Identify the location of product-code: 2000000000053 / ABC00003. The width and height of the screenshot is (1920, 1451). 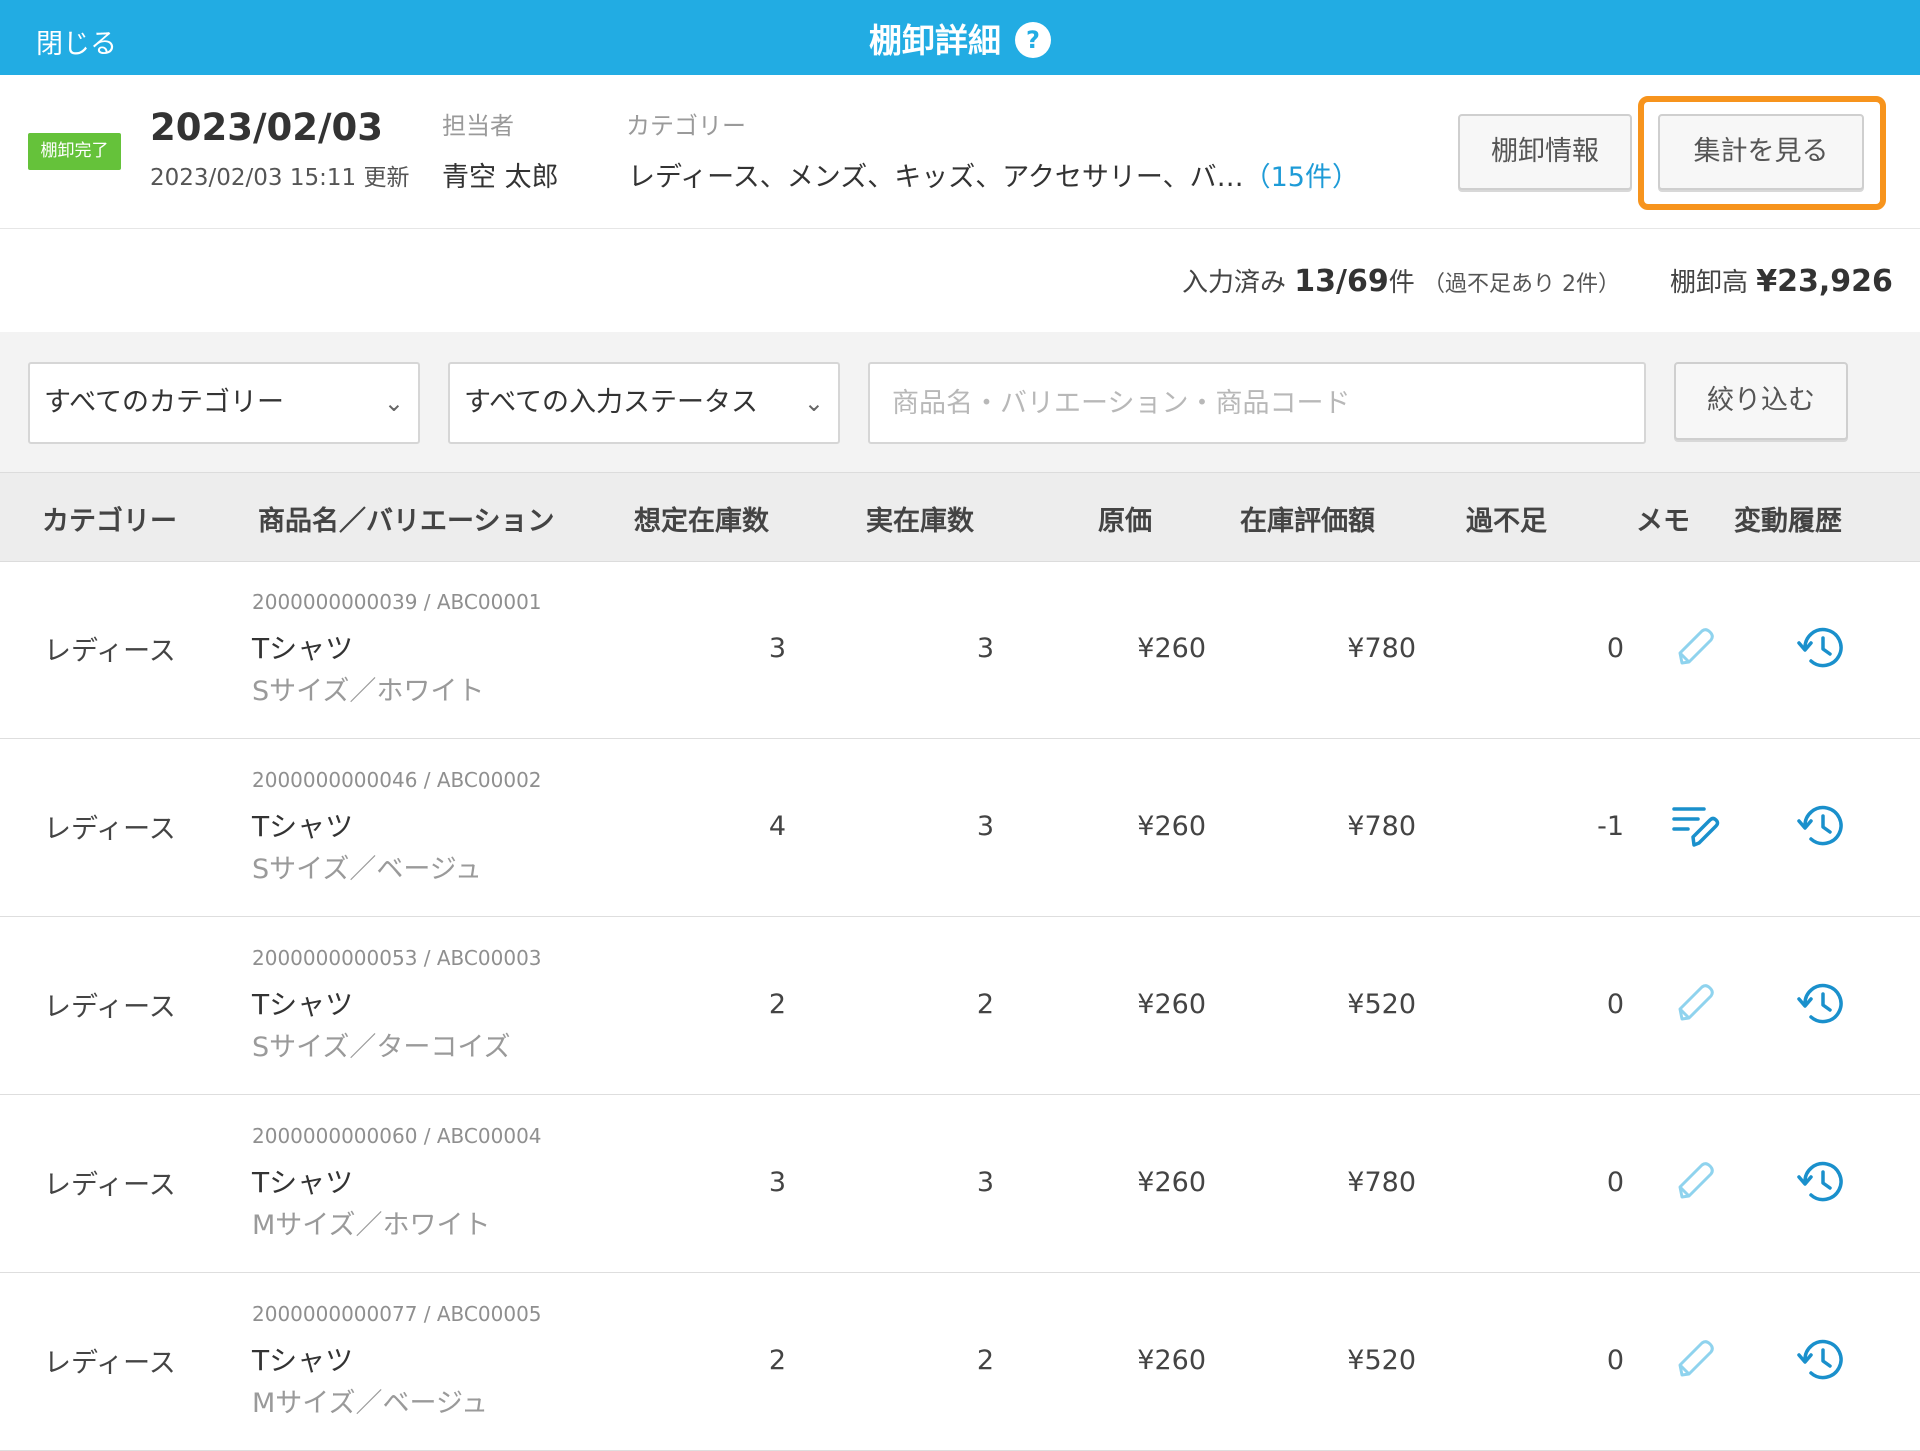
(397, 958).